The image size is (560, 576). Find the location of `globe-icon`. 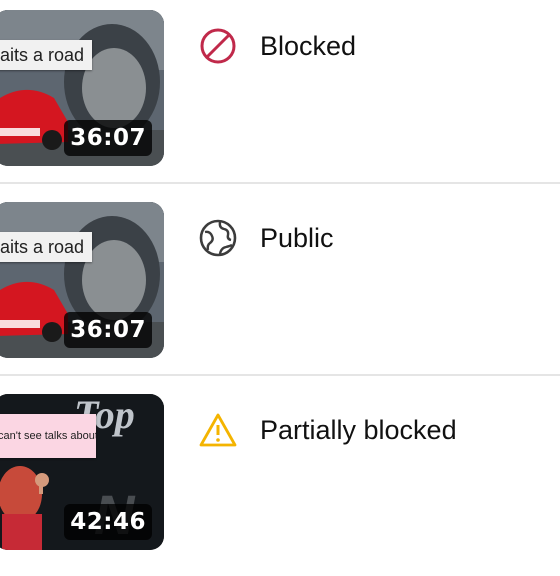

globe-icon is located at coordinates (218, 238).